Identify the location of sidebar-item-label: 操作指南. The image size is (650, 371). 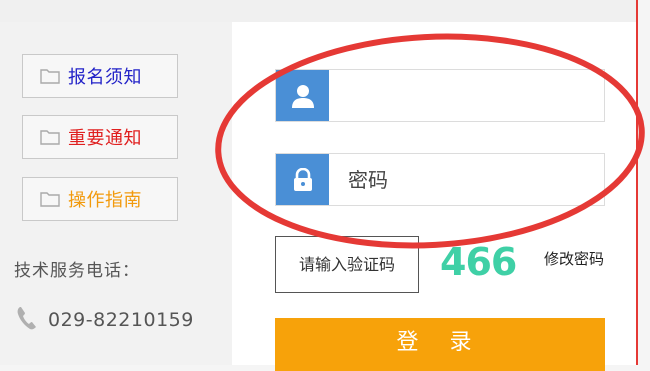
(105, 200).